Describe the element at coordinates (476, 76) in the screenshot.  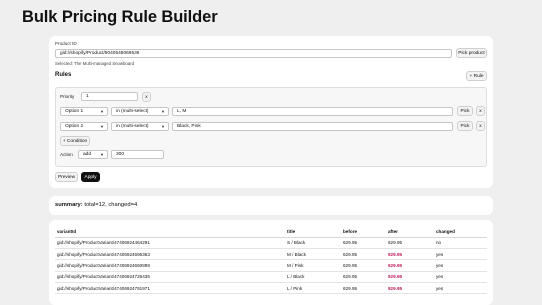
I see `add-rule-button: + Rule` at that location.